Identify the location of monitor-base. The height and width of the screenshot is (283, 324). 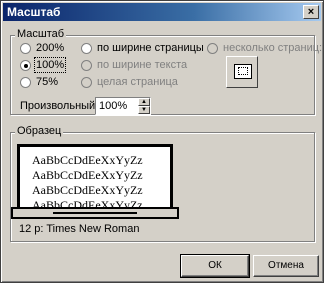
(95, 213).